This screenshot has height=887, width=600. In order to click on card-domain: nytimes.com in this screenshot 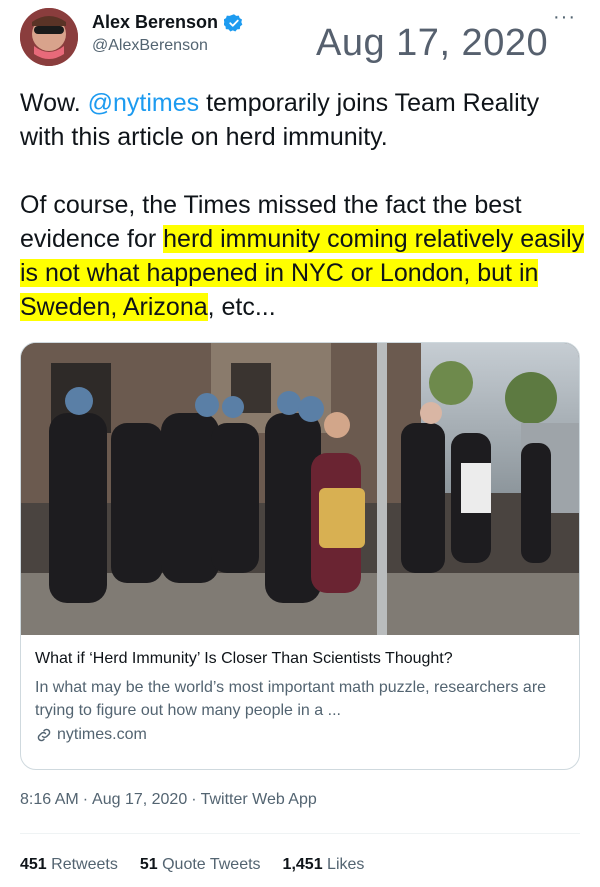, I will do `click(300, 735)`.